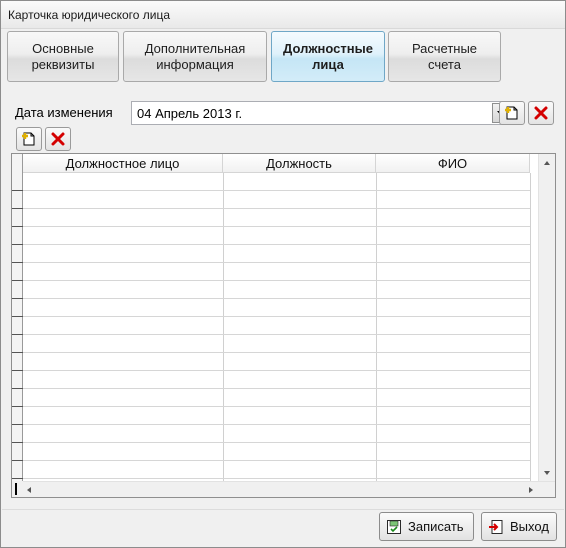  I want to click on delete-date-button, so click(541, 113).